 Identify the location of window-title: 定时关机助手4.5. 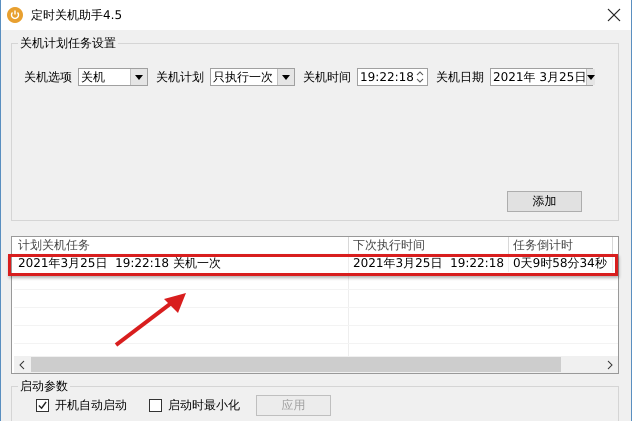
(77, 15).